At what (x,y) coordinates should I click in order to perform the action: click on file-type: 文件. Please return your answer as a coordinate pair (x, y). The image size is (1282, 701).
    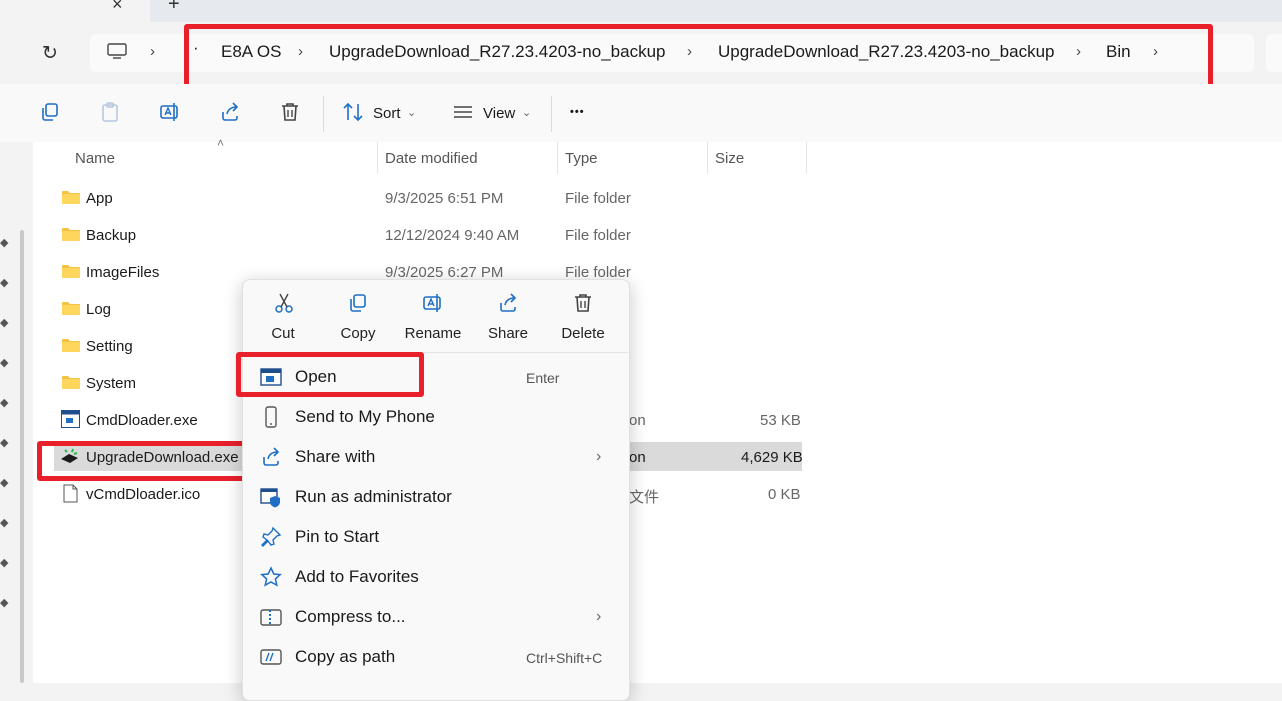
    Looking at the image, I should click on (644, 497).